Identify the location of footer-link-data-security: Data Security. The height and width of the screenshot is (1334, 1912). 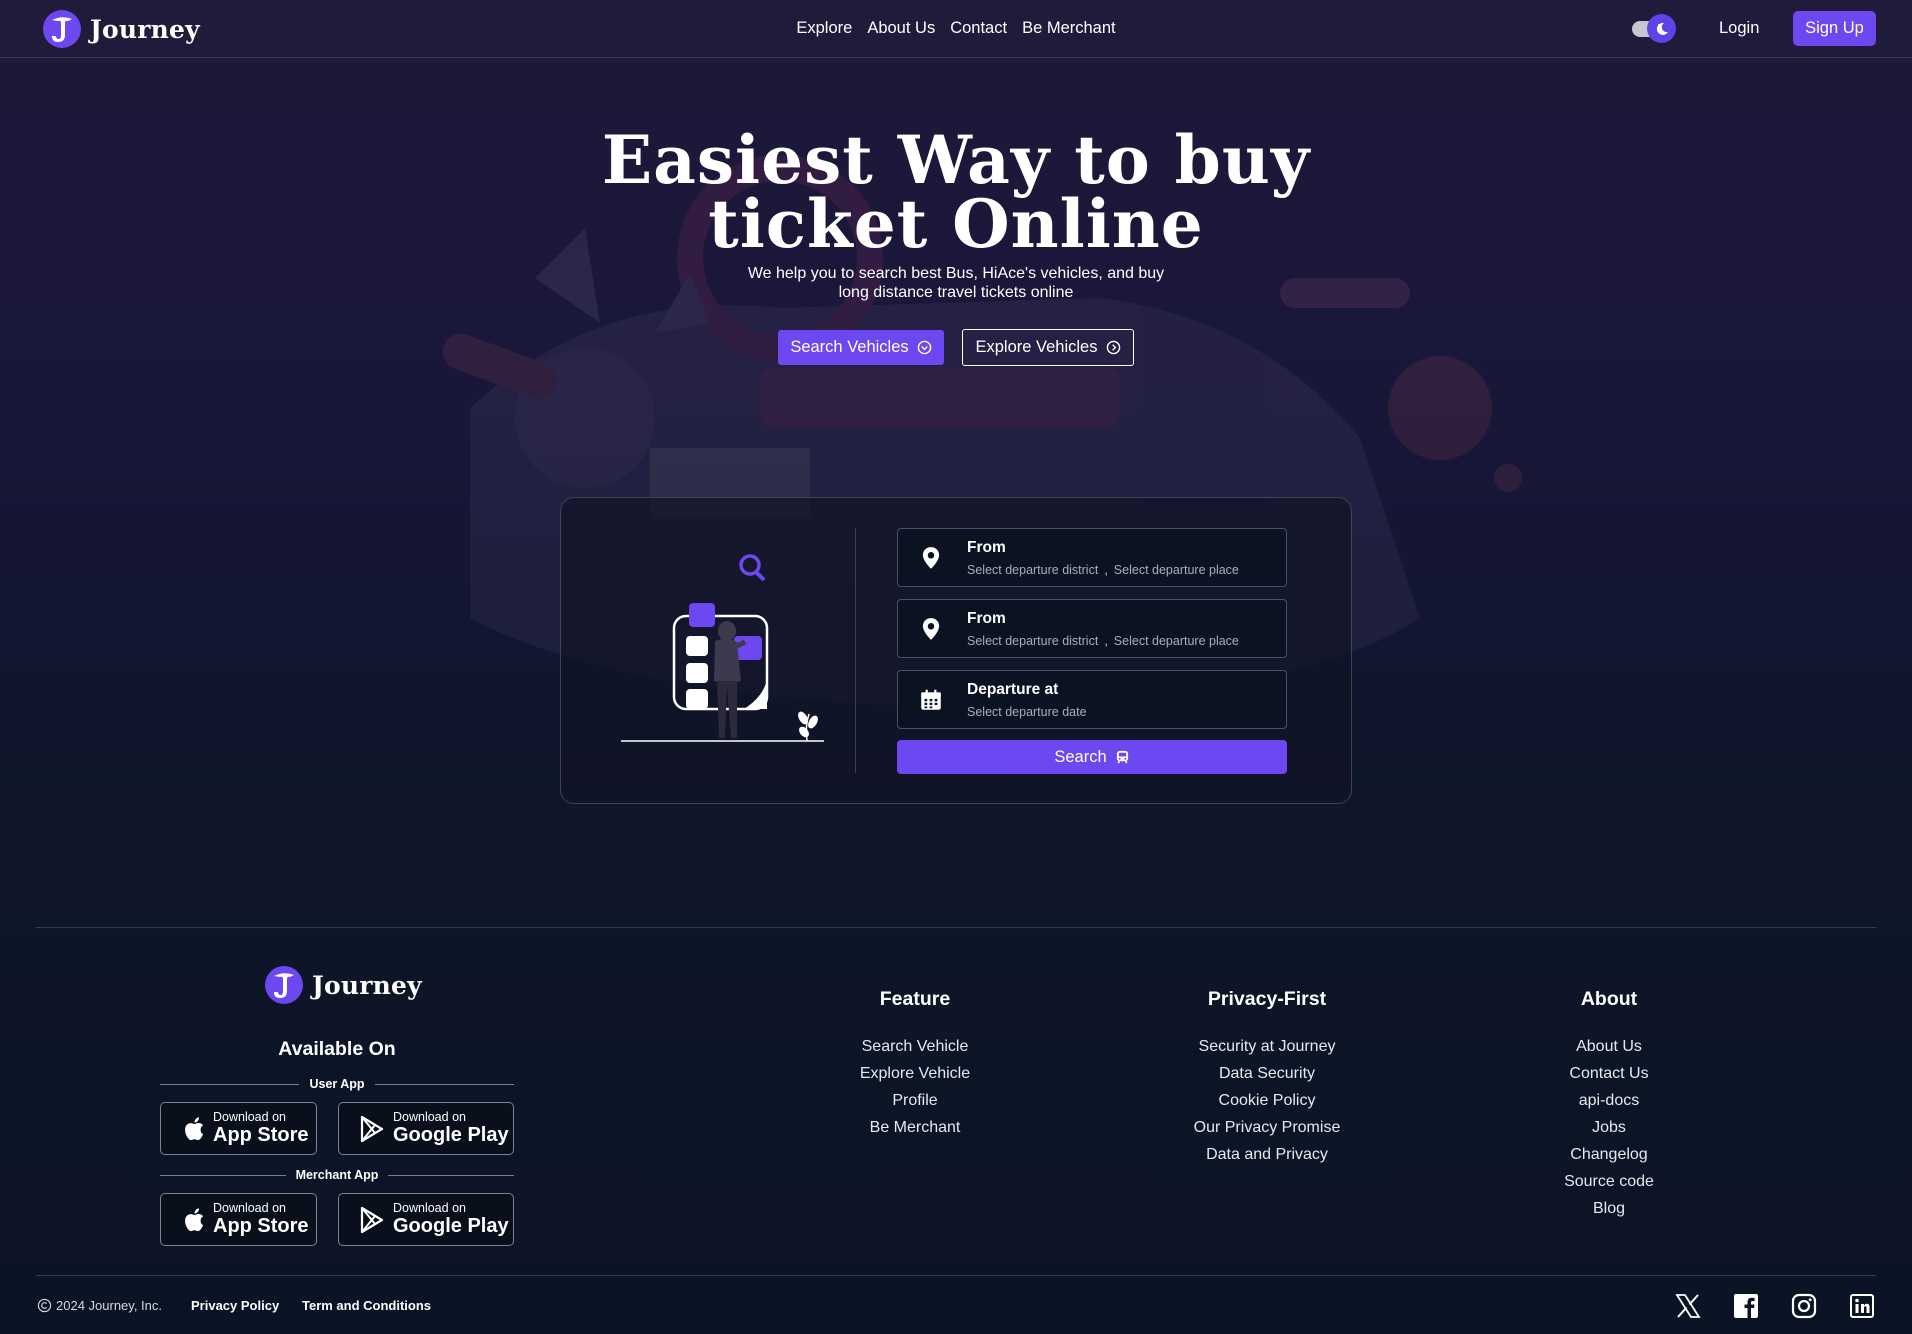
(1267, 1073).